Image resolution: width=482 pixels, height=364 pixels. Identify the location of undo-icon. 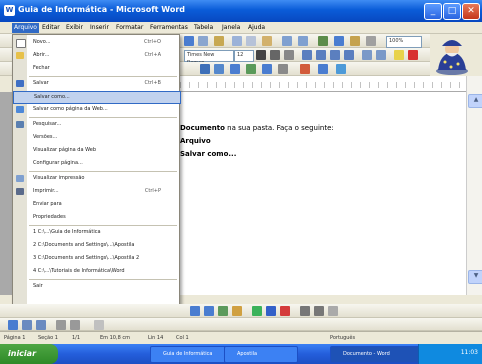
(287, 41).